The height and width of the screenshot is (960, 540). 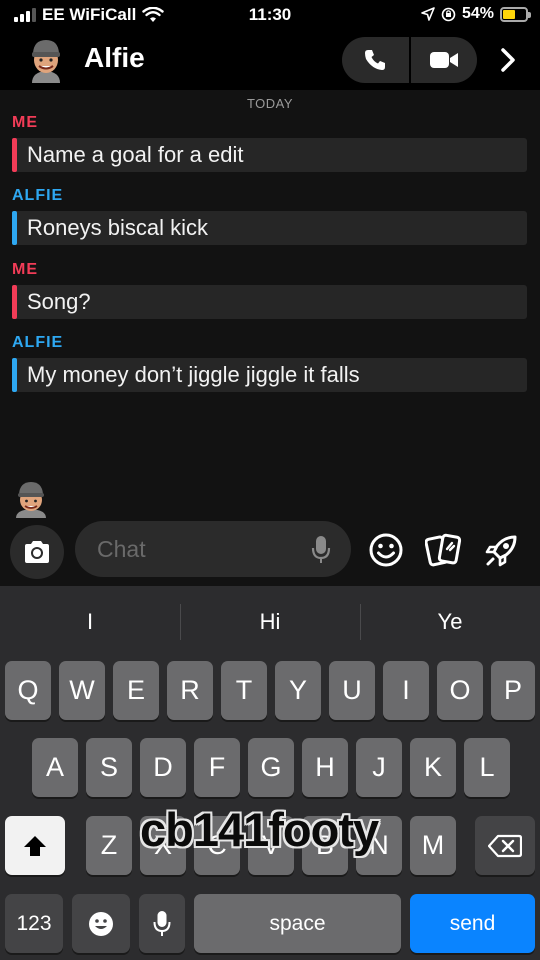 I want to click on shift-key, so click(x=35, y=845).